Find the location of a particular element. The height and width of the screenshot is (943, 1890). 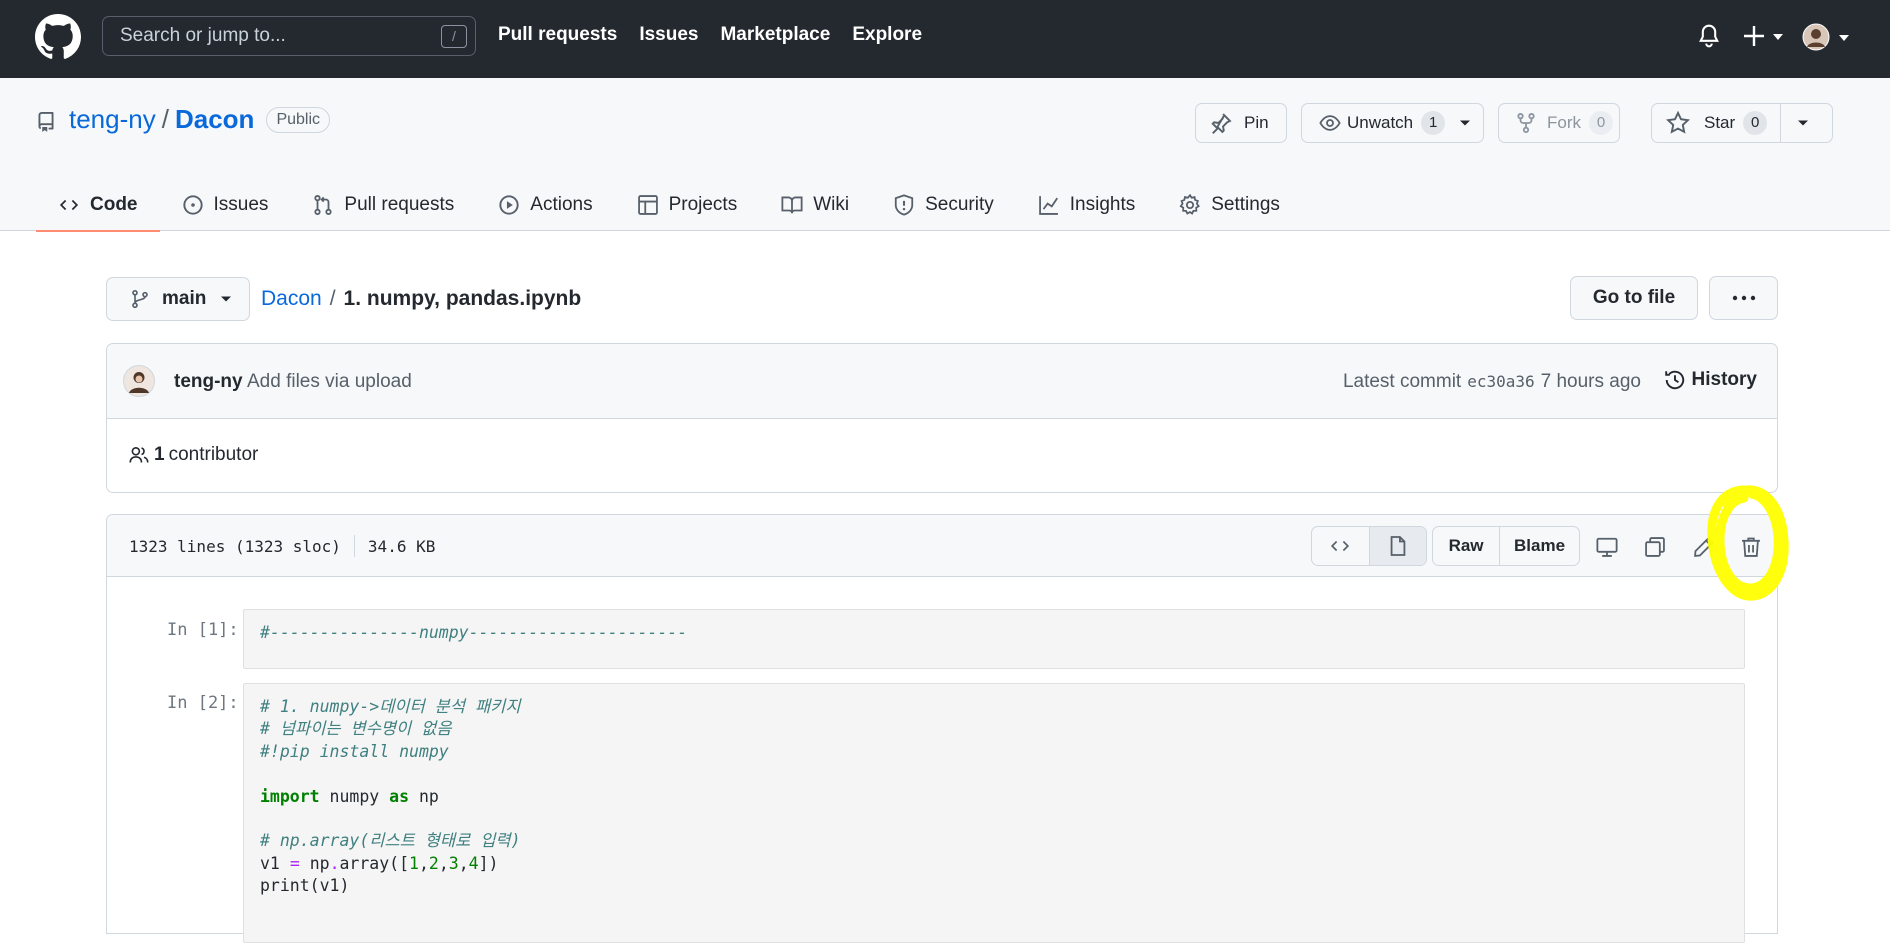

copy-icon is located at coordinates (1655, 547).